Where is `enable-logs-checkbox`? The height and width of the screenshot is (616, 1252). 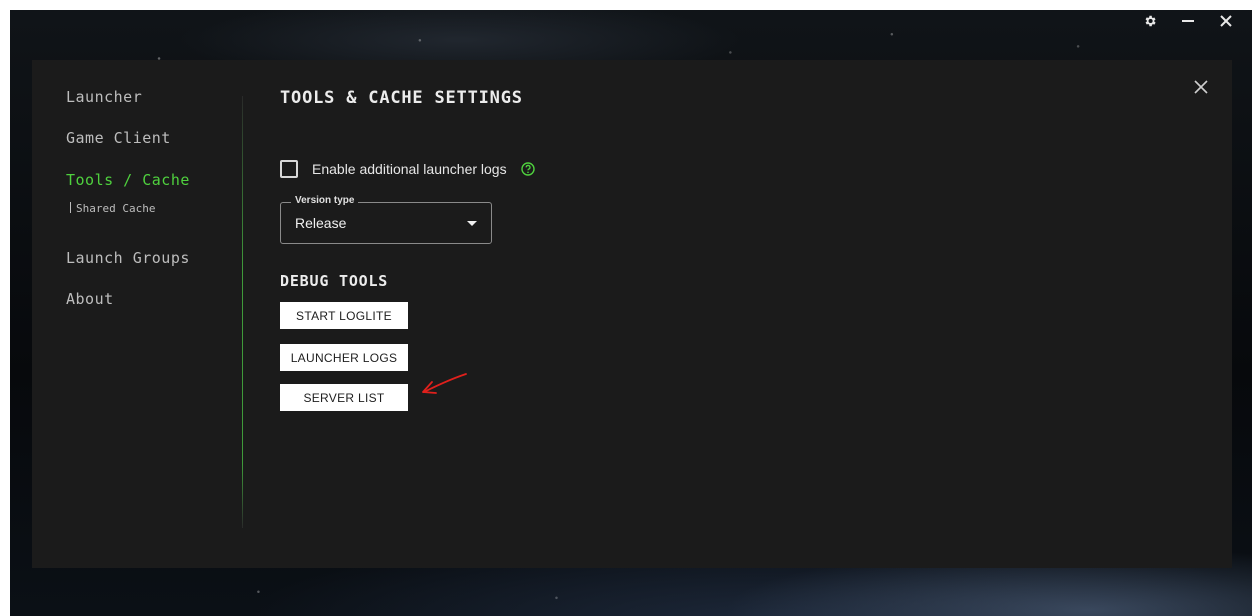 enable-logs-checkbox is located at coordinates (289, 169).